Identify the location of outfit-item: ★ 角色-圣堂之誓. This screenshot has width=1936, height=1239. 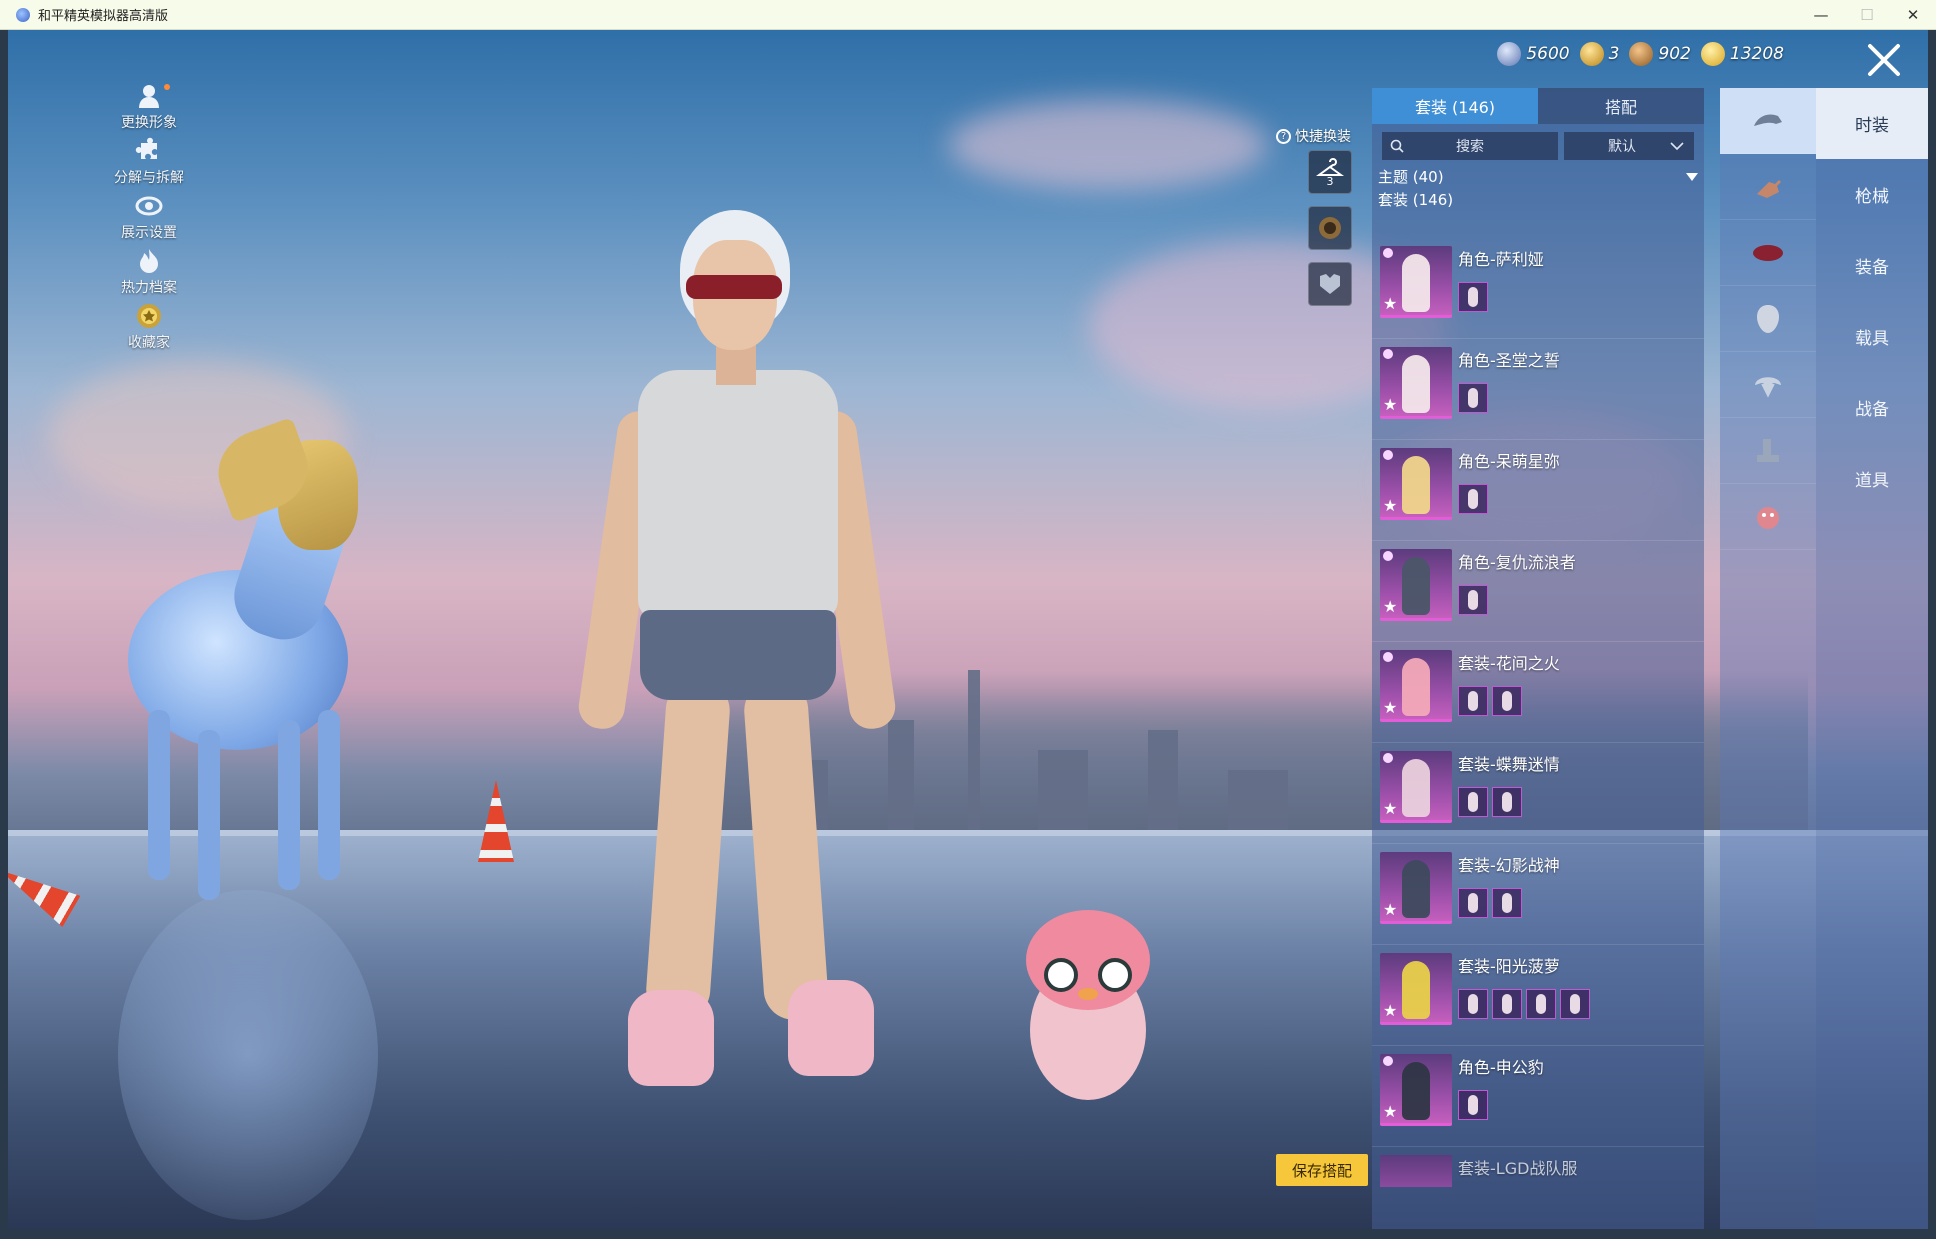
(1538, 389).